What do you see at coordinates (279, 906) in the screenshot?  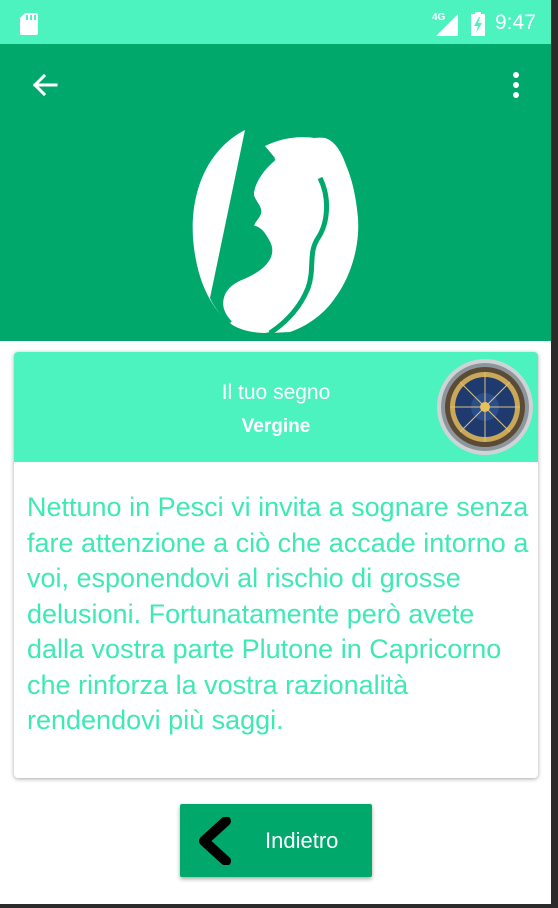 I see `screen-frame-bottom` at bounding box center [279, 906].